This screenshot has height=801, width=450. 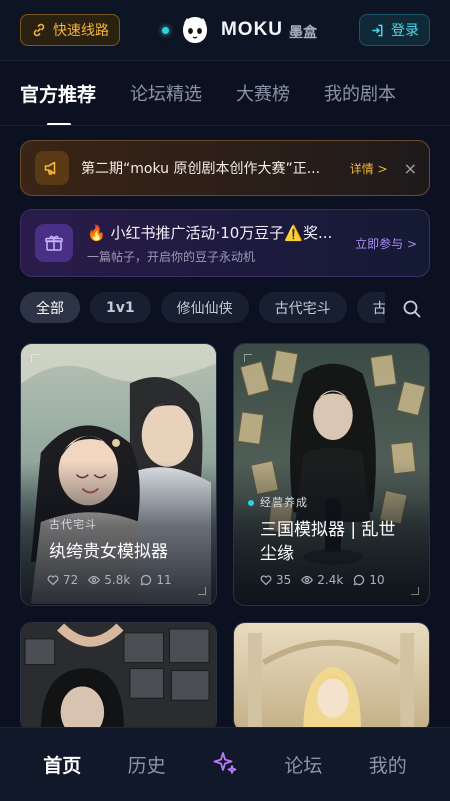 I want to click on nav-mine: 我的, so click(x=388, y=764).